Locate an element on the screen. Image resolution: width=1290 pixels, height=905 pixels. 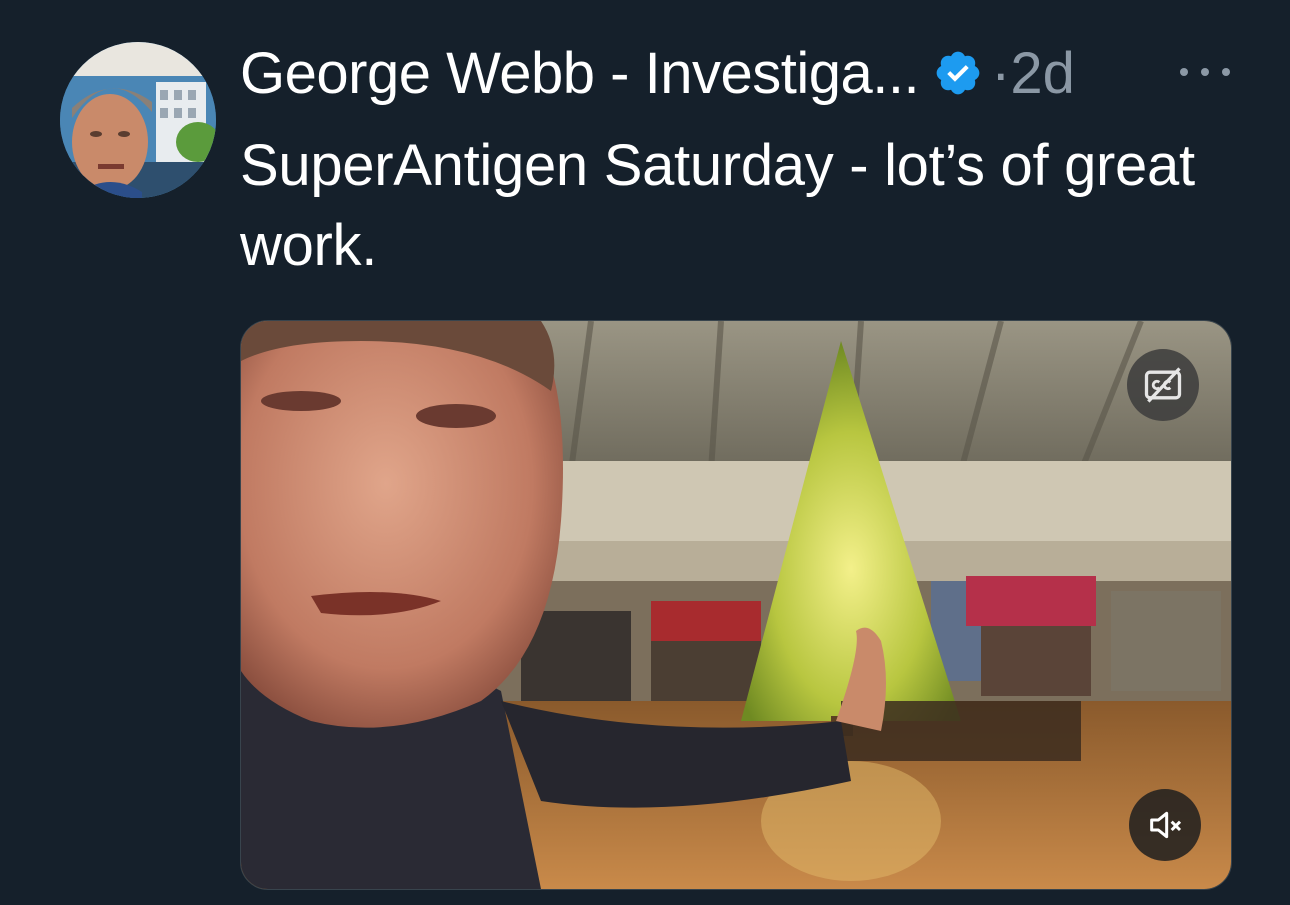
avatar-image is located at coordinates (138, 120).